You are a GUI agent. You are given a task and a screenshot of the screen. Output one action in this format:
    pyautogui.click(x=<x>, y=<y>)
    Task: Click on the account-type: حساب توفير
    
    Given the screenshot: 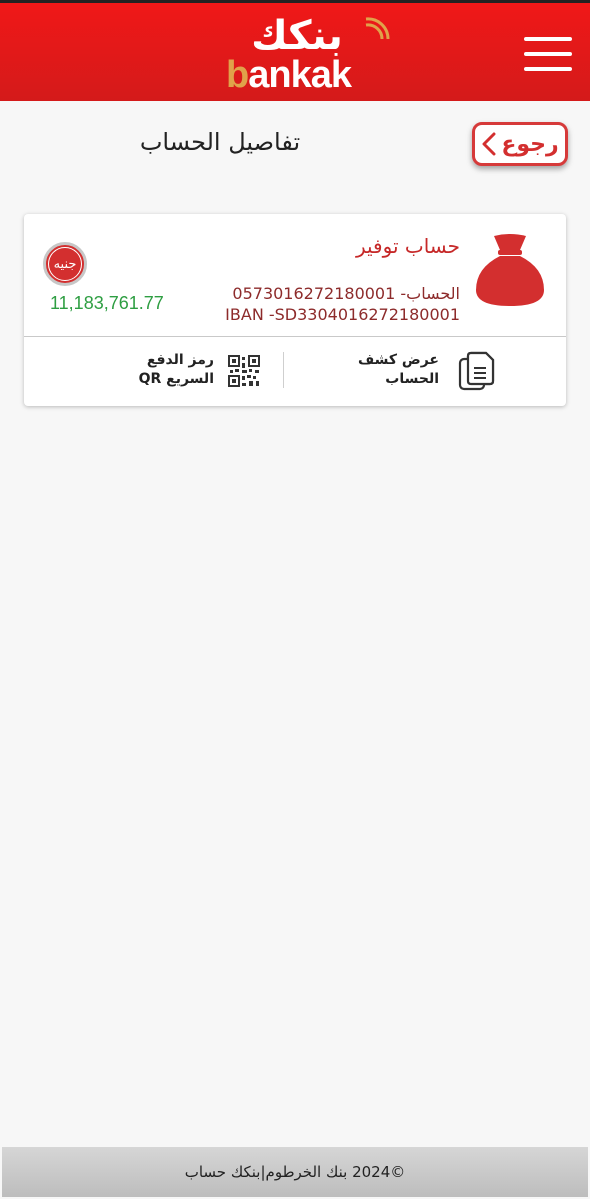 What is the action you would take?
    pyautogui.click(x=407, y=246)
    